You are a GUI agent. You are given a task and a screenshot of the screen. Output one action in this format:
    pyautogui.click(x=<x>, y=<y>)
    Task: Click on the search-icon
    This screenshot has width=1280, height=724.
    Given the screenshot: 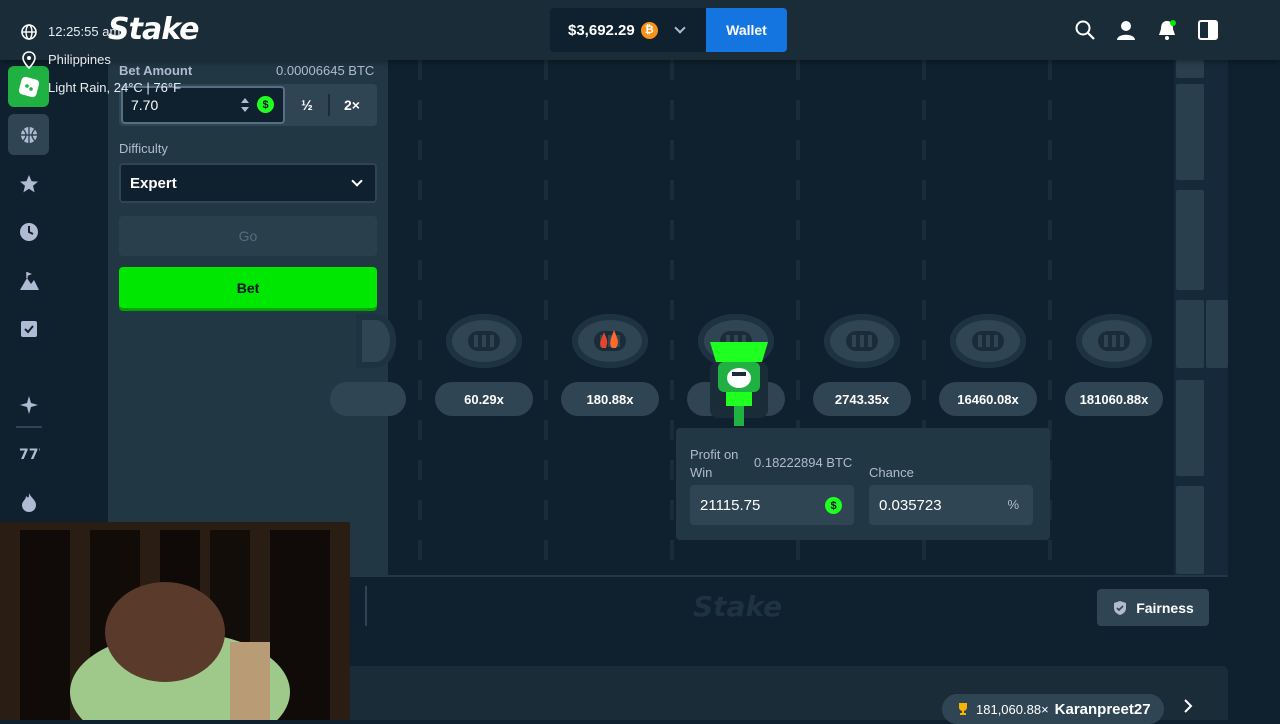 What is the action you would take?
    pyautogui.click(x=1085, y=30)
    